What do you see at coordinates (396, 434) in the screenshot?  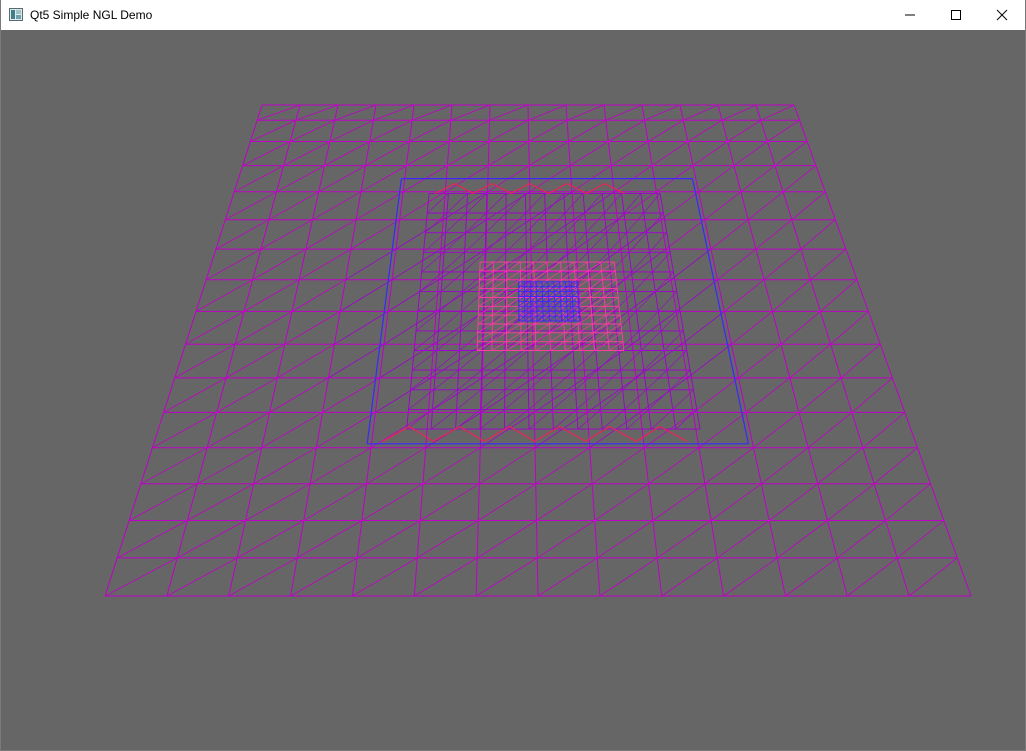 I see `red-edge-bottom` at bounding box center [396, 434].